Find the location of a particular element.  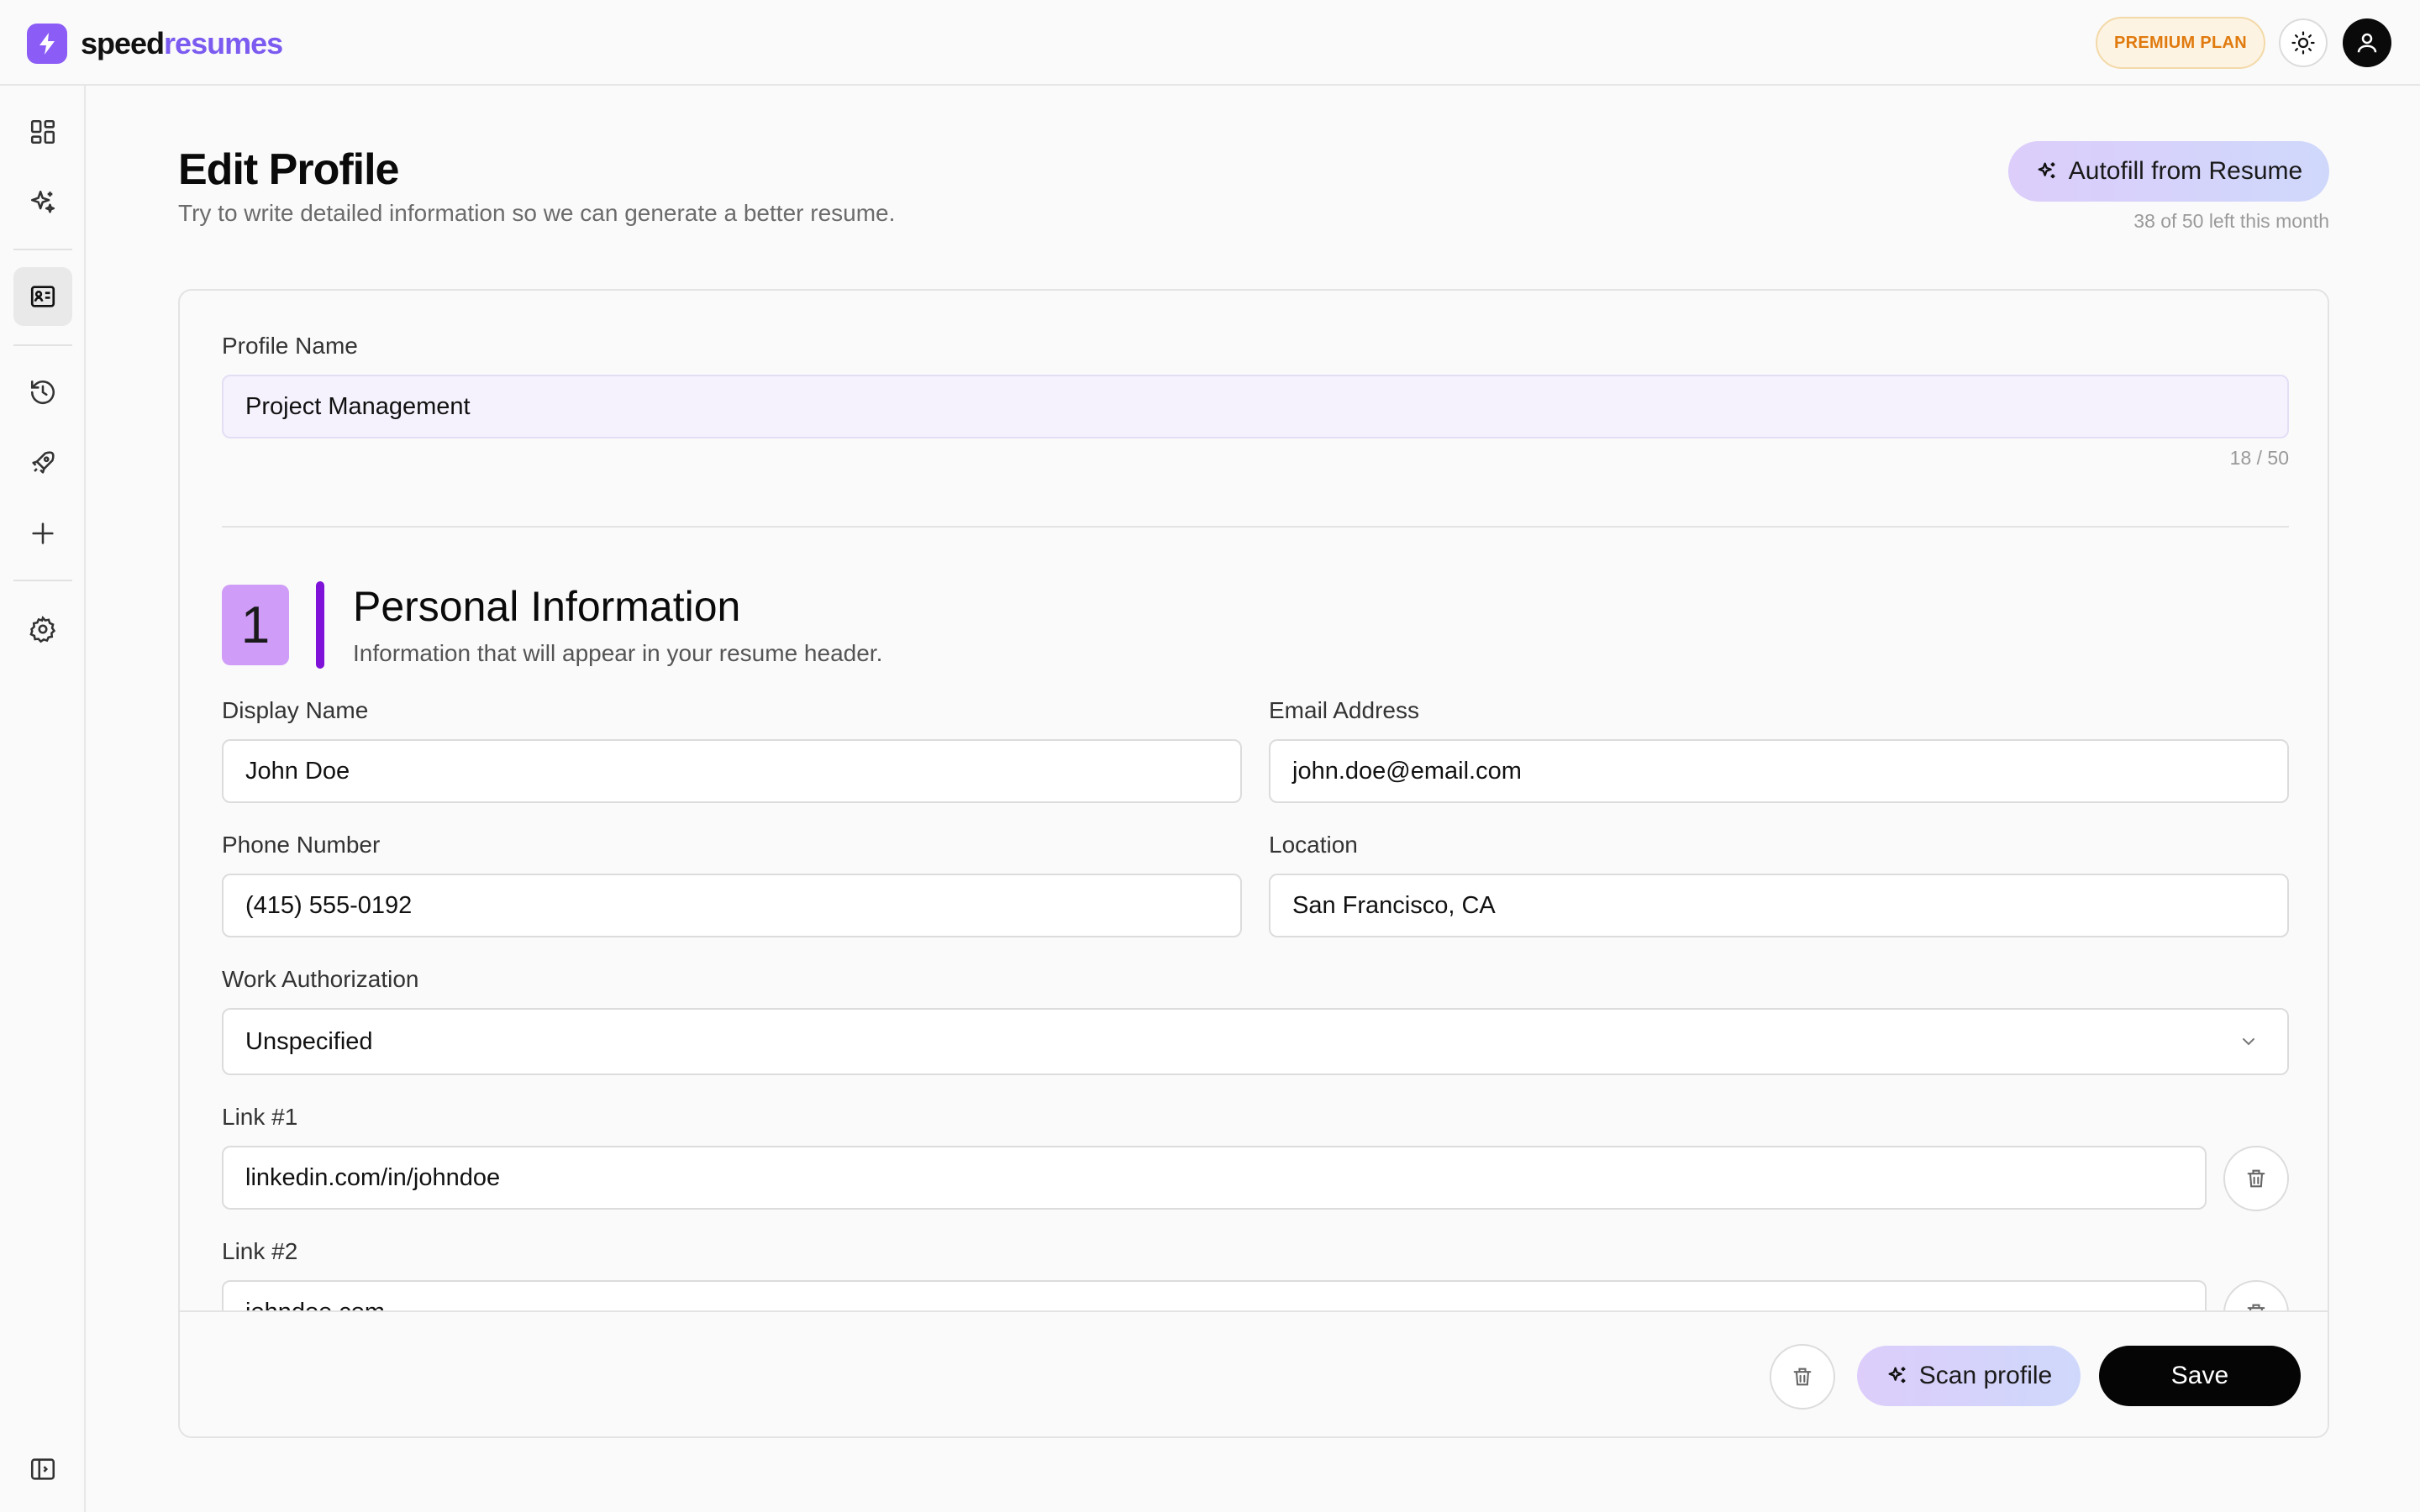

delete-link-1-button is located at coordinates (2256, 1178).